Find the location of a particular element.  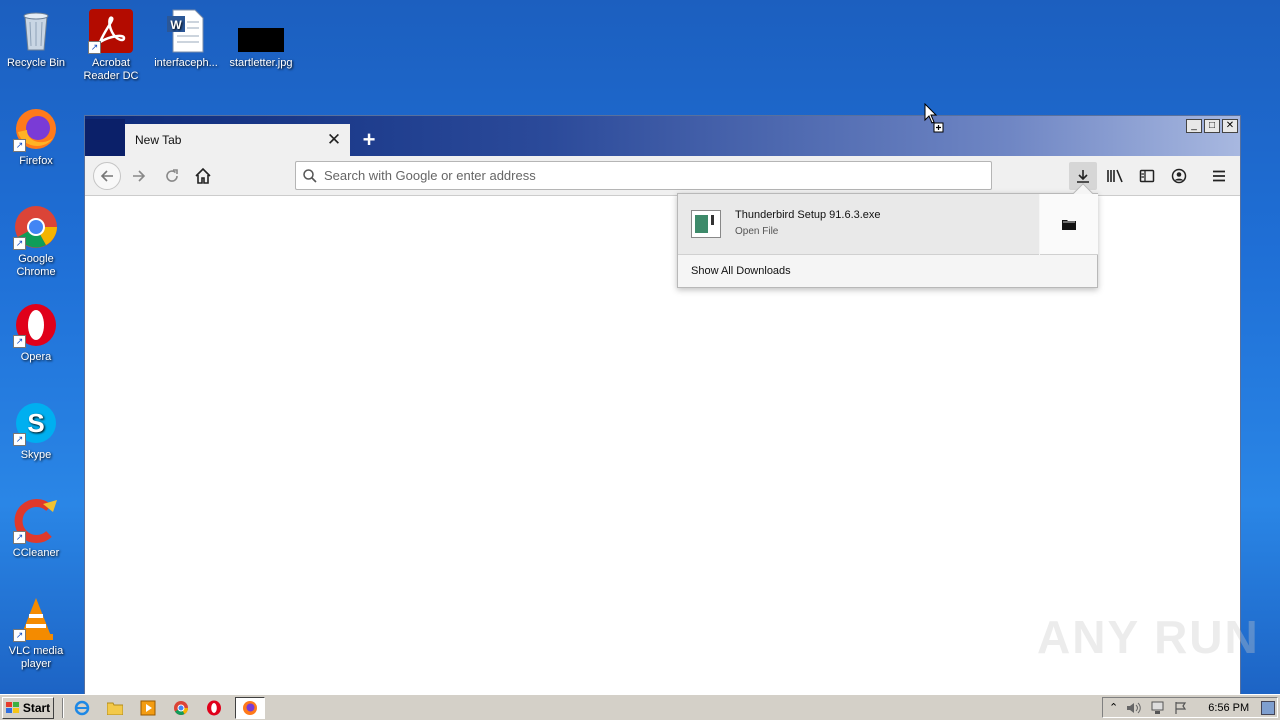

tab-strip-accent is located at coordinates (105, 137).